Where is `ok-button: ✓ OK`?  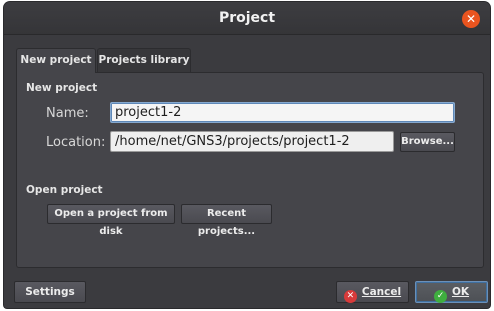 ok-button: ✓ OK is located at coordinates (451, 292).